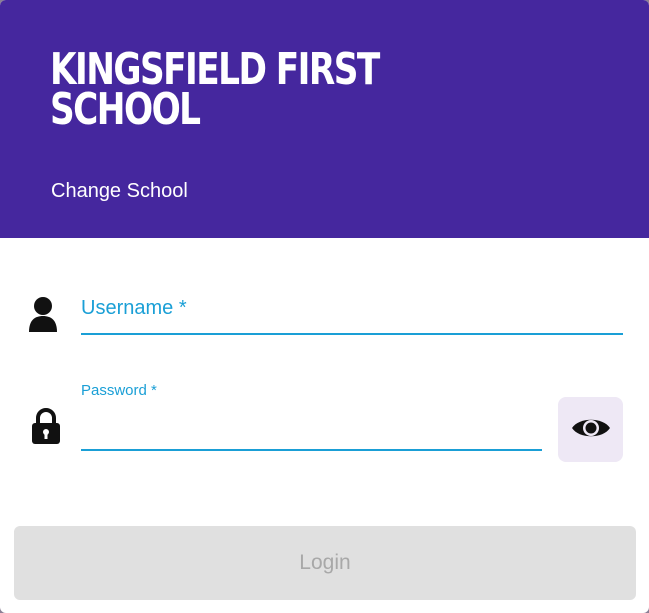 This screenshot has width=649, height=613. What do you see at coordinates (119, 390) in the screenshot?
I see `password-label: Password *` at bounding box center [119, 390].